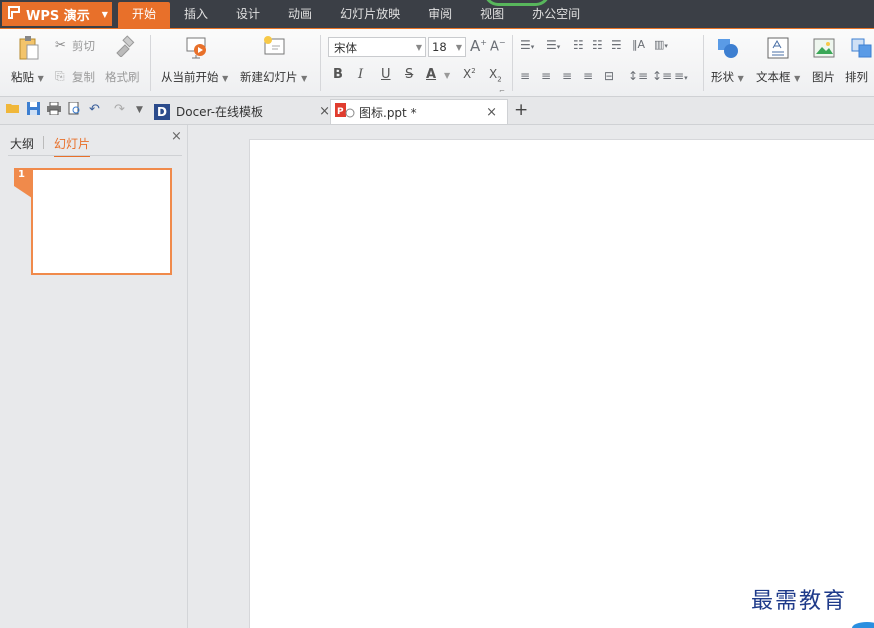  Describe the element at coordinates (14, 14) in the screenshot. I see `wps-logo-icon` at that location.